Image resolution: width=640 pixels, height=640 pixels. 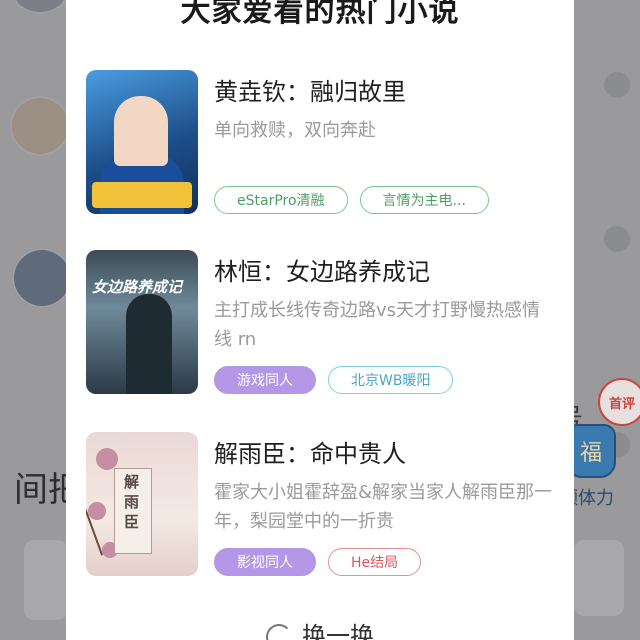 I want to click on book-cover, so click(x=142, y=142).